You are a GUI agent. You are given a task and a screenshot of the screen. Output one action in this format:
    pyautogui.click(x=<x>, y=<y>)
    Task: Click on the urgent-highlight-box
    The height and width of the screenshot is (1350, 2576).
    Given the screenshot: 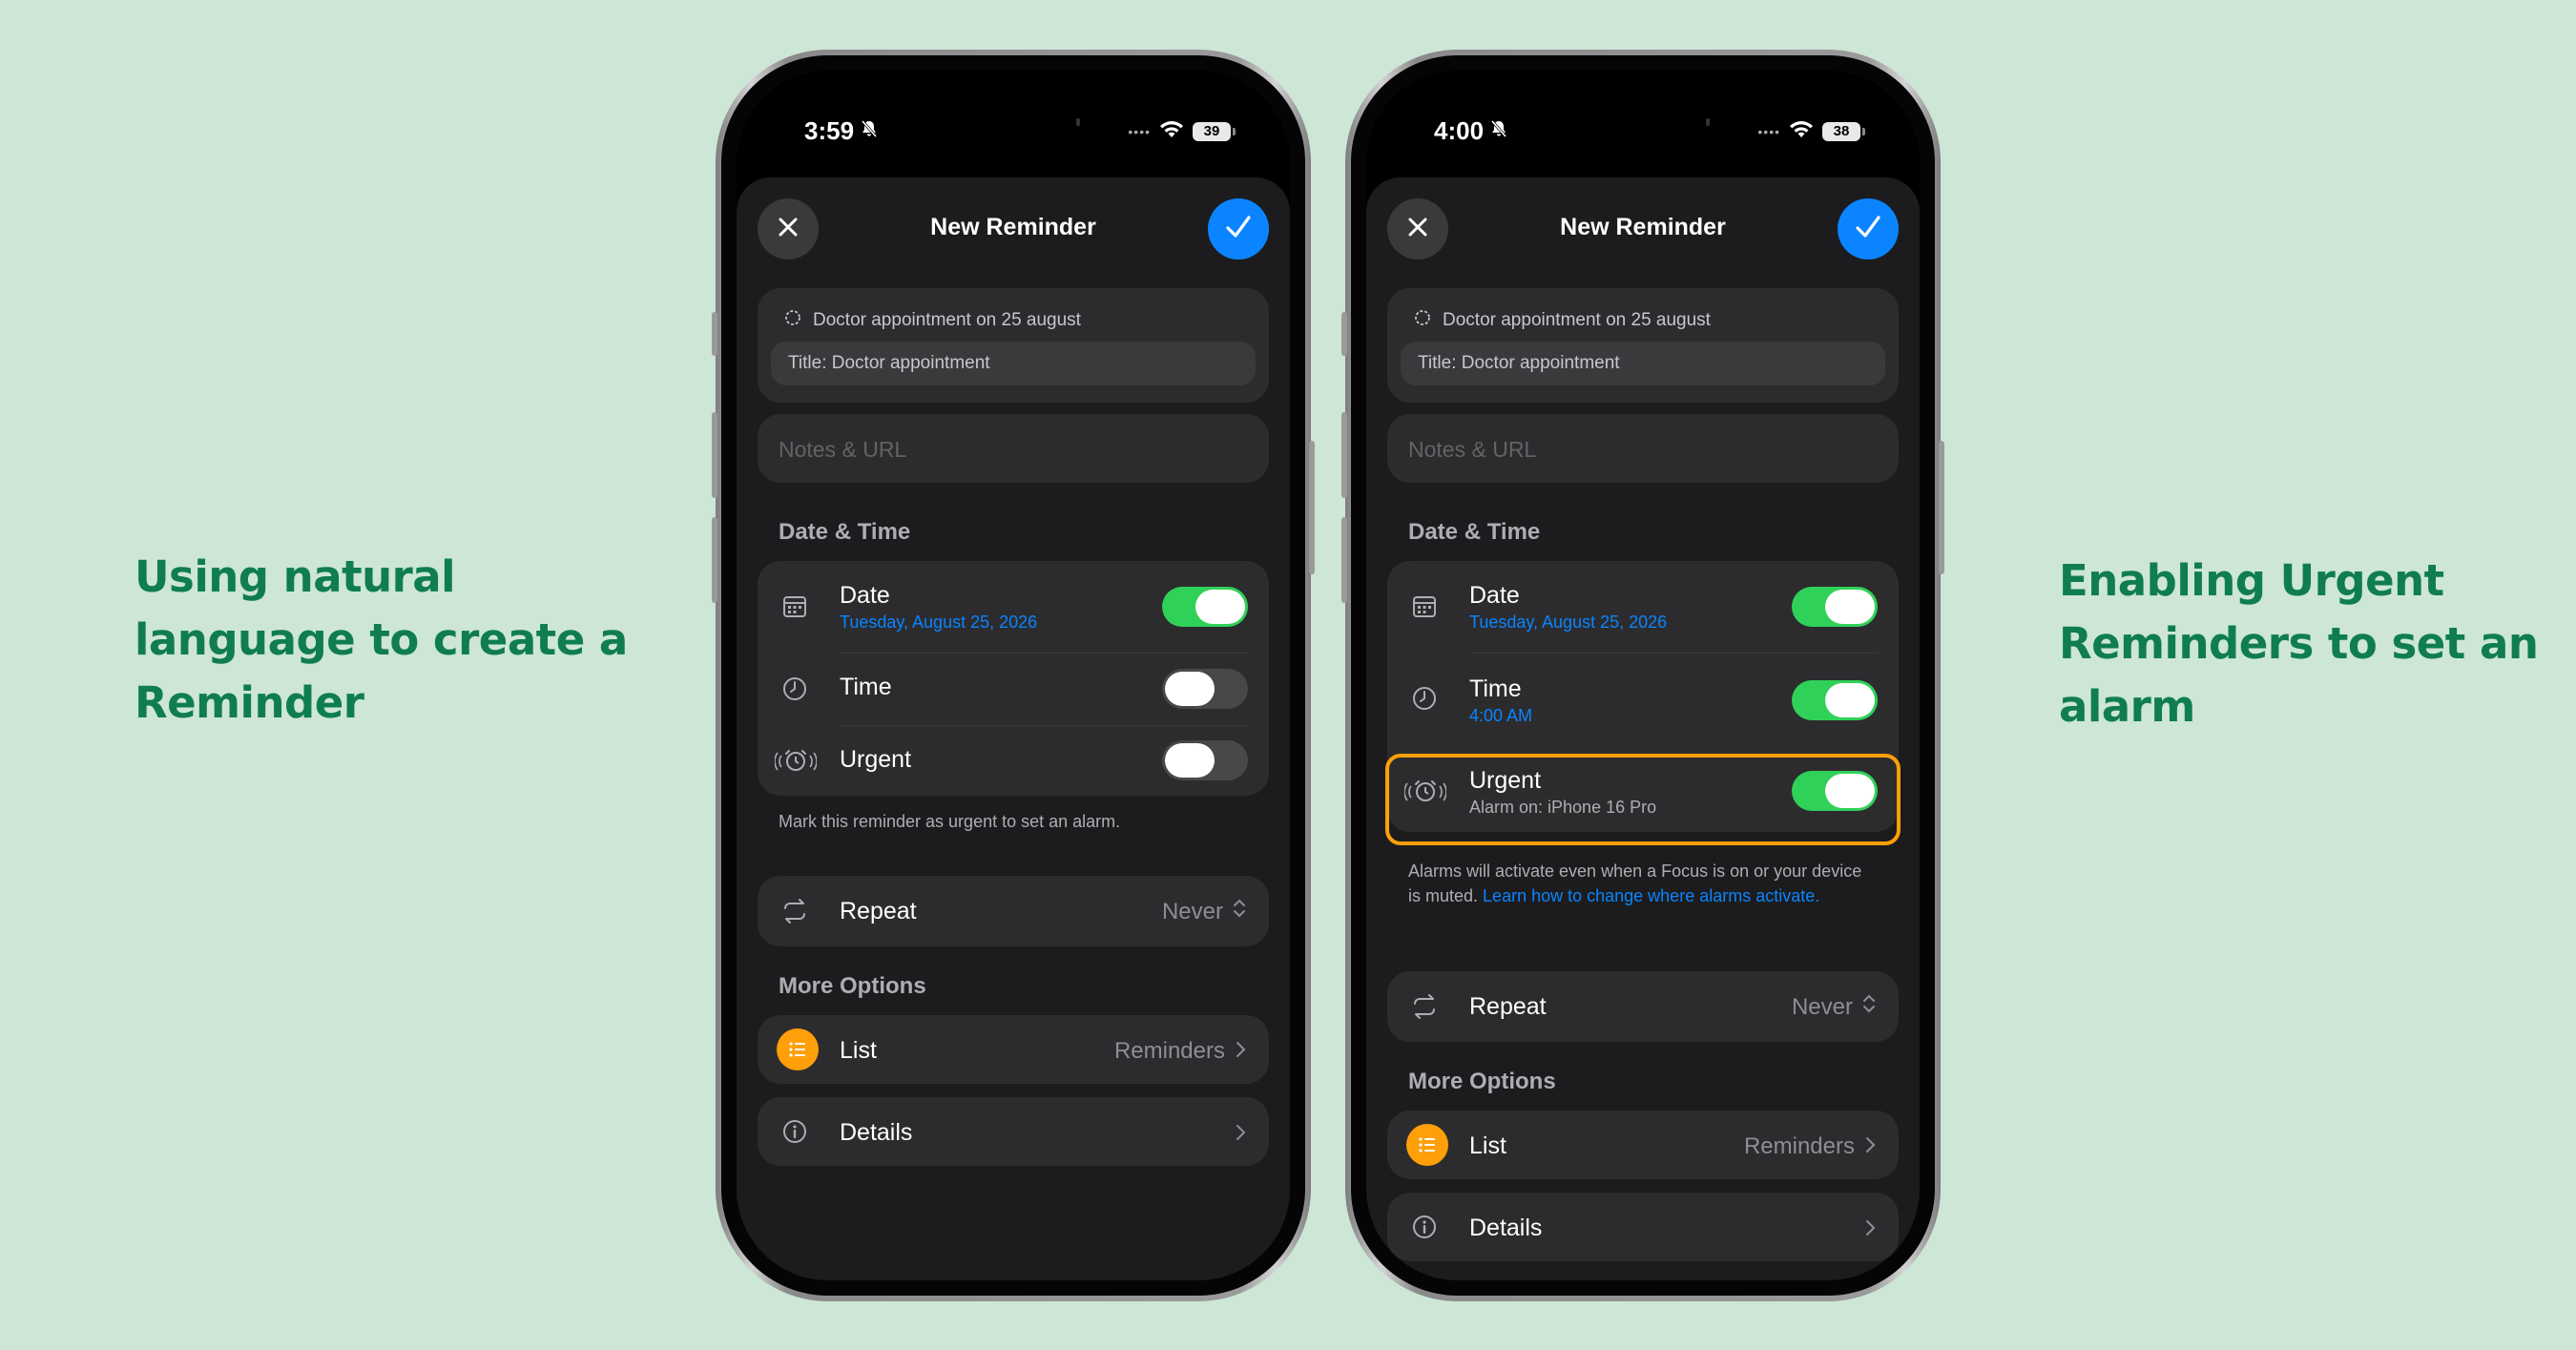 What is the action you would take?
    pyautogui.click(x=1643, y=799)
    